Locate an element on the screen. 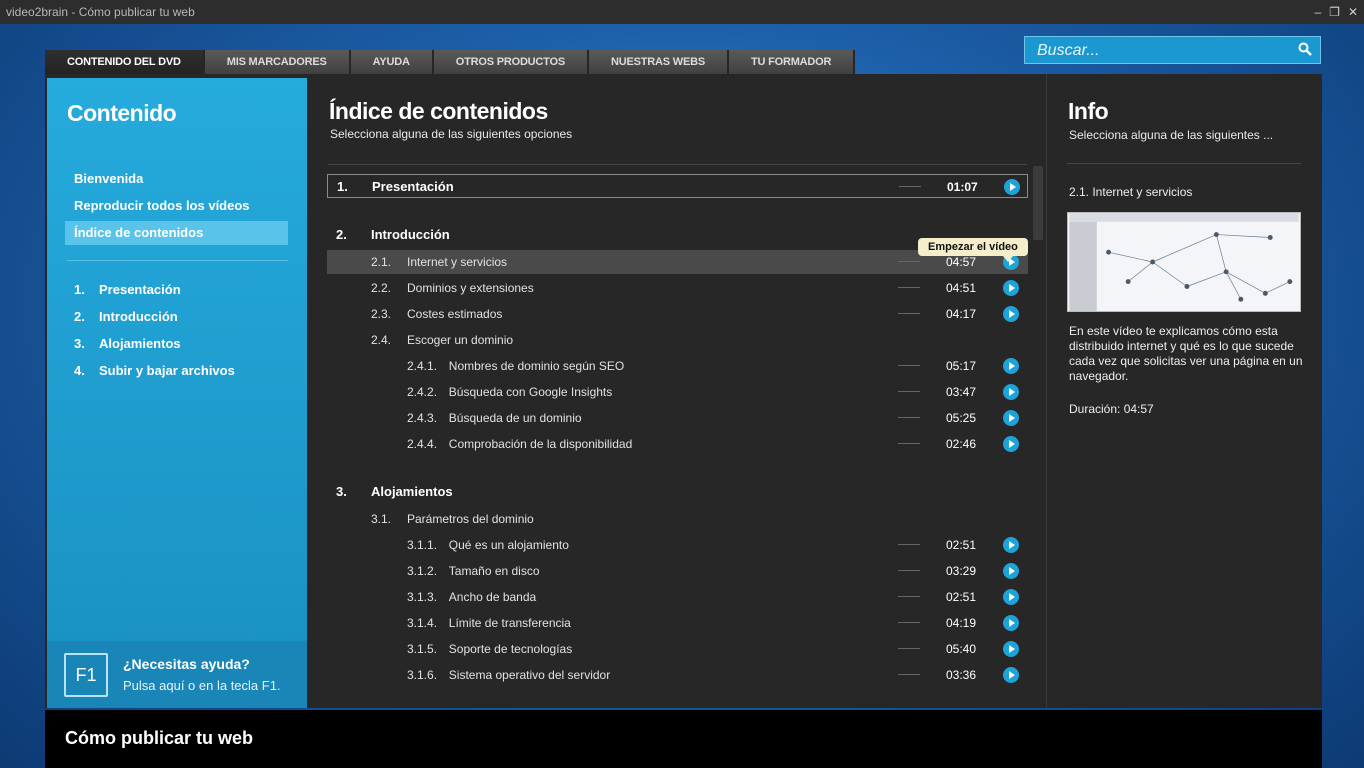  toc-row-number: 3.1. is located at coordinates (381, 519).